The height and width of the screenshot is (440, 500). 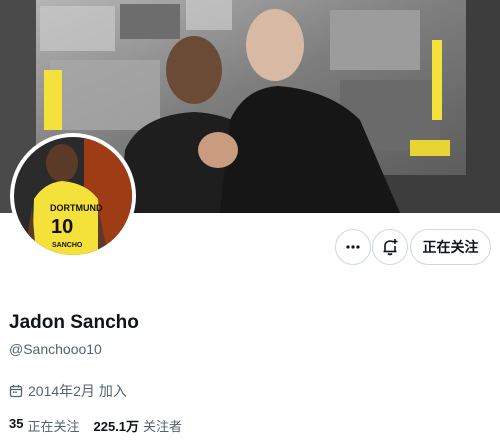 I want to click on more-button, so click(x=353, y=247).